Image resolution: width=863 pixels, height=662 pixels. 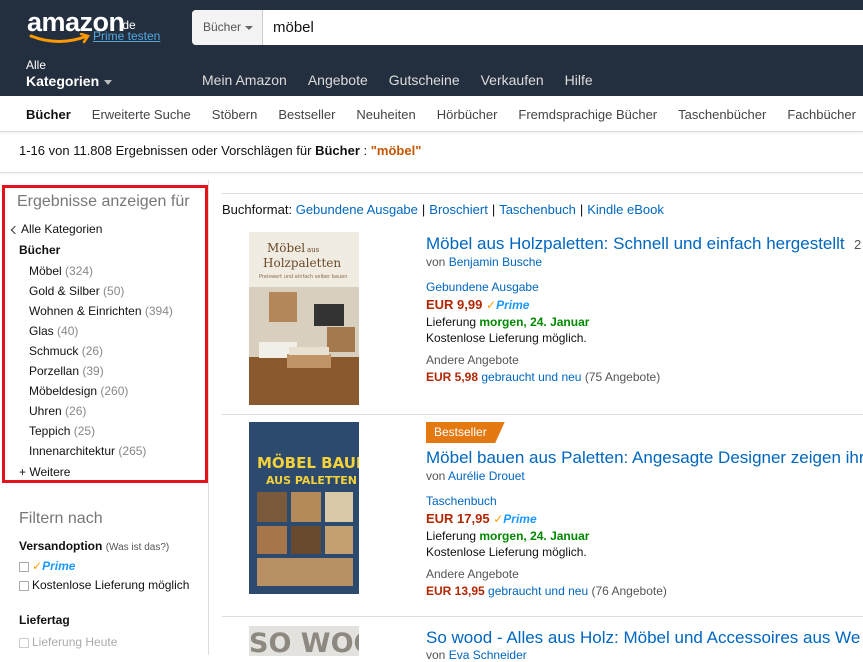 I want to click on category-item: Porzellan (39), so click(x=101, y=374).